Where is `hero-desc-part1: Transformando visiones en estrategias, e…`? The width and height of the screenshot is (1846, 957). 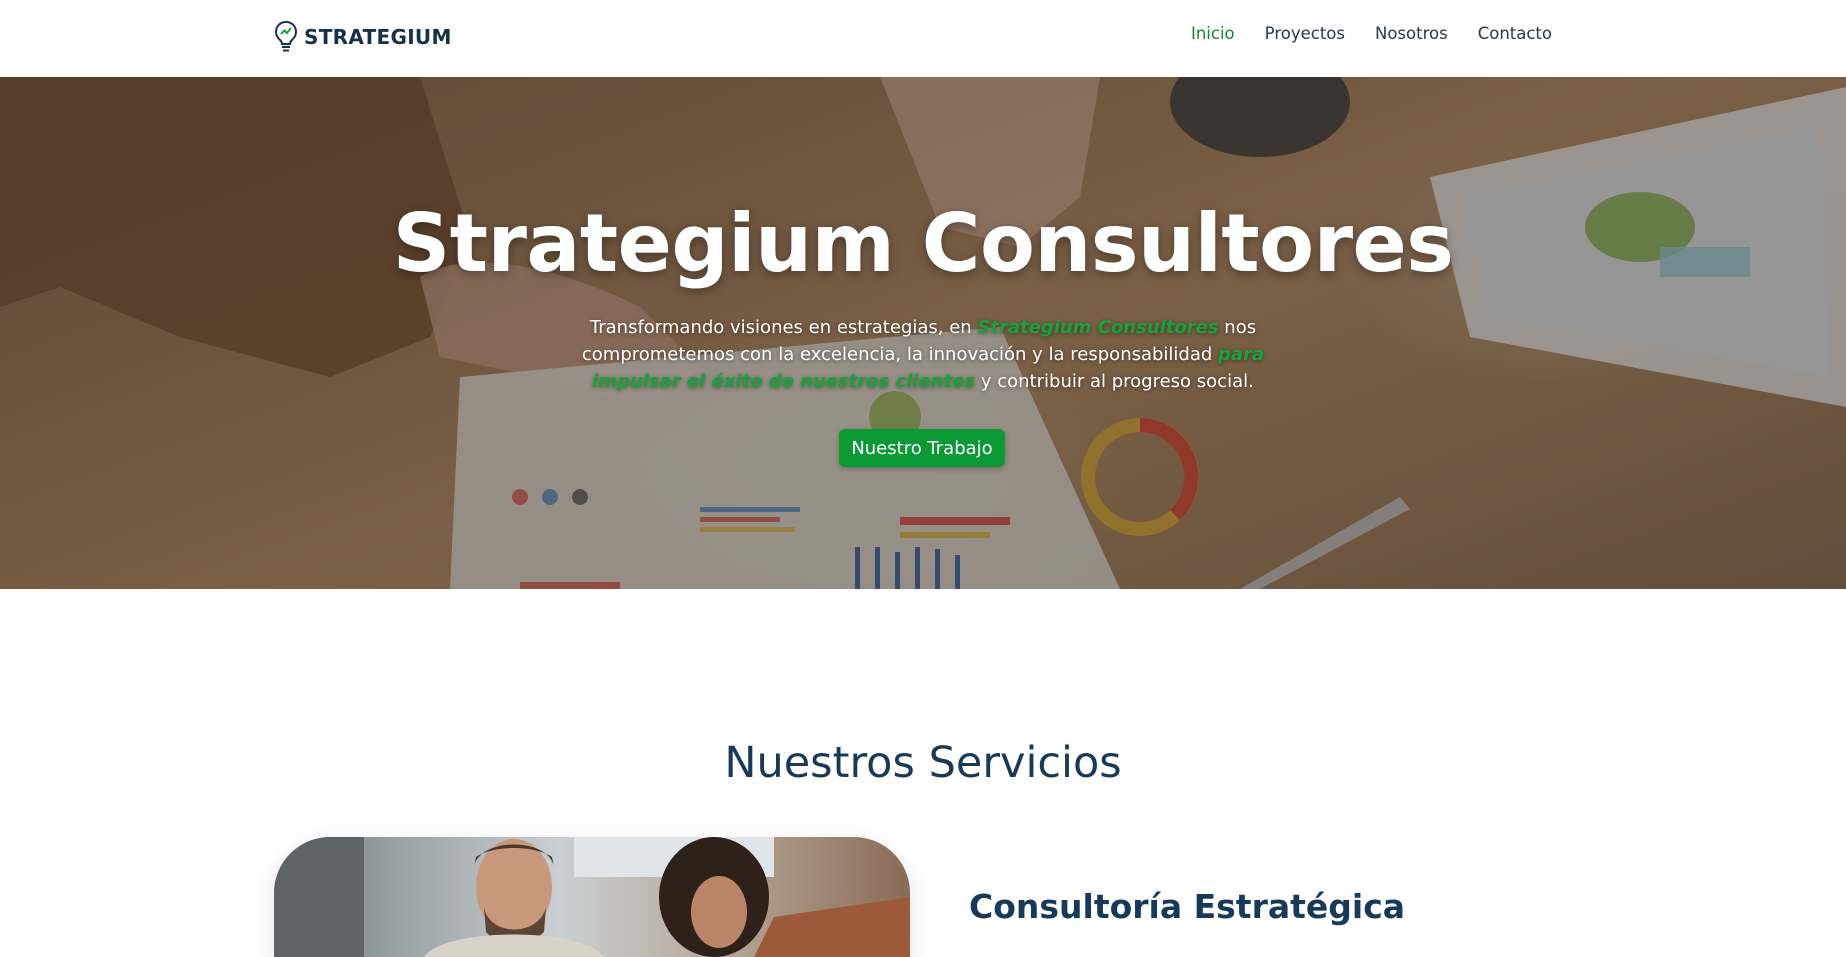
hero-desc-part1: Transformando visiones en estrategias, e… is located at coordinates (783, 327).